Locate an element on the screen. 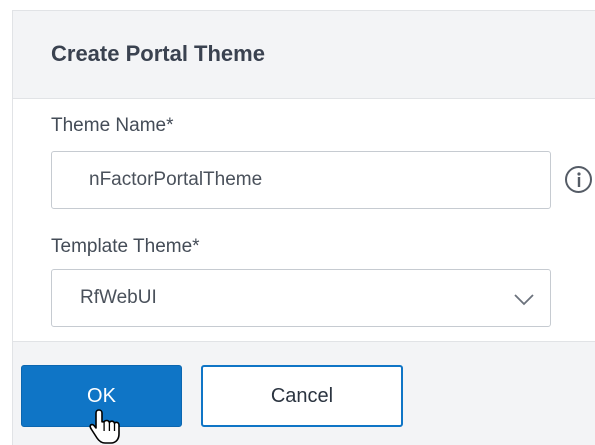 The image size is (595, 445). info-icon is located at coordinates (578, 179).